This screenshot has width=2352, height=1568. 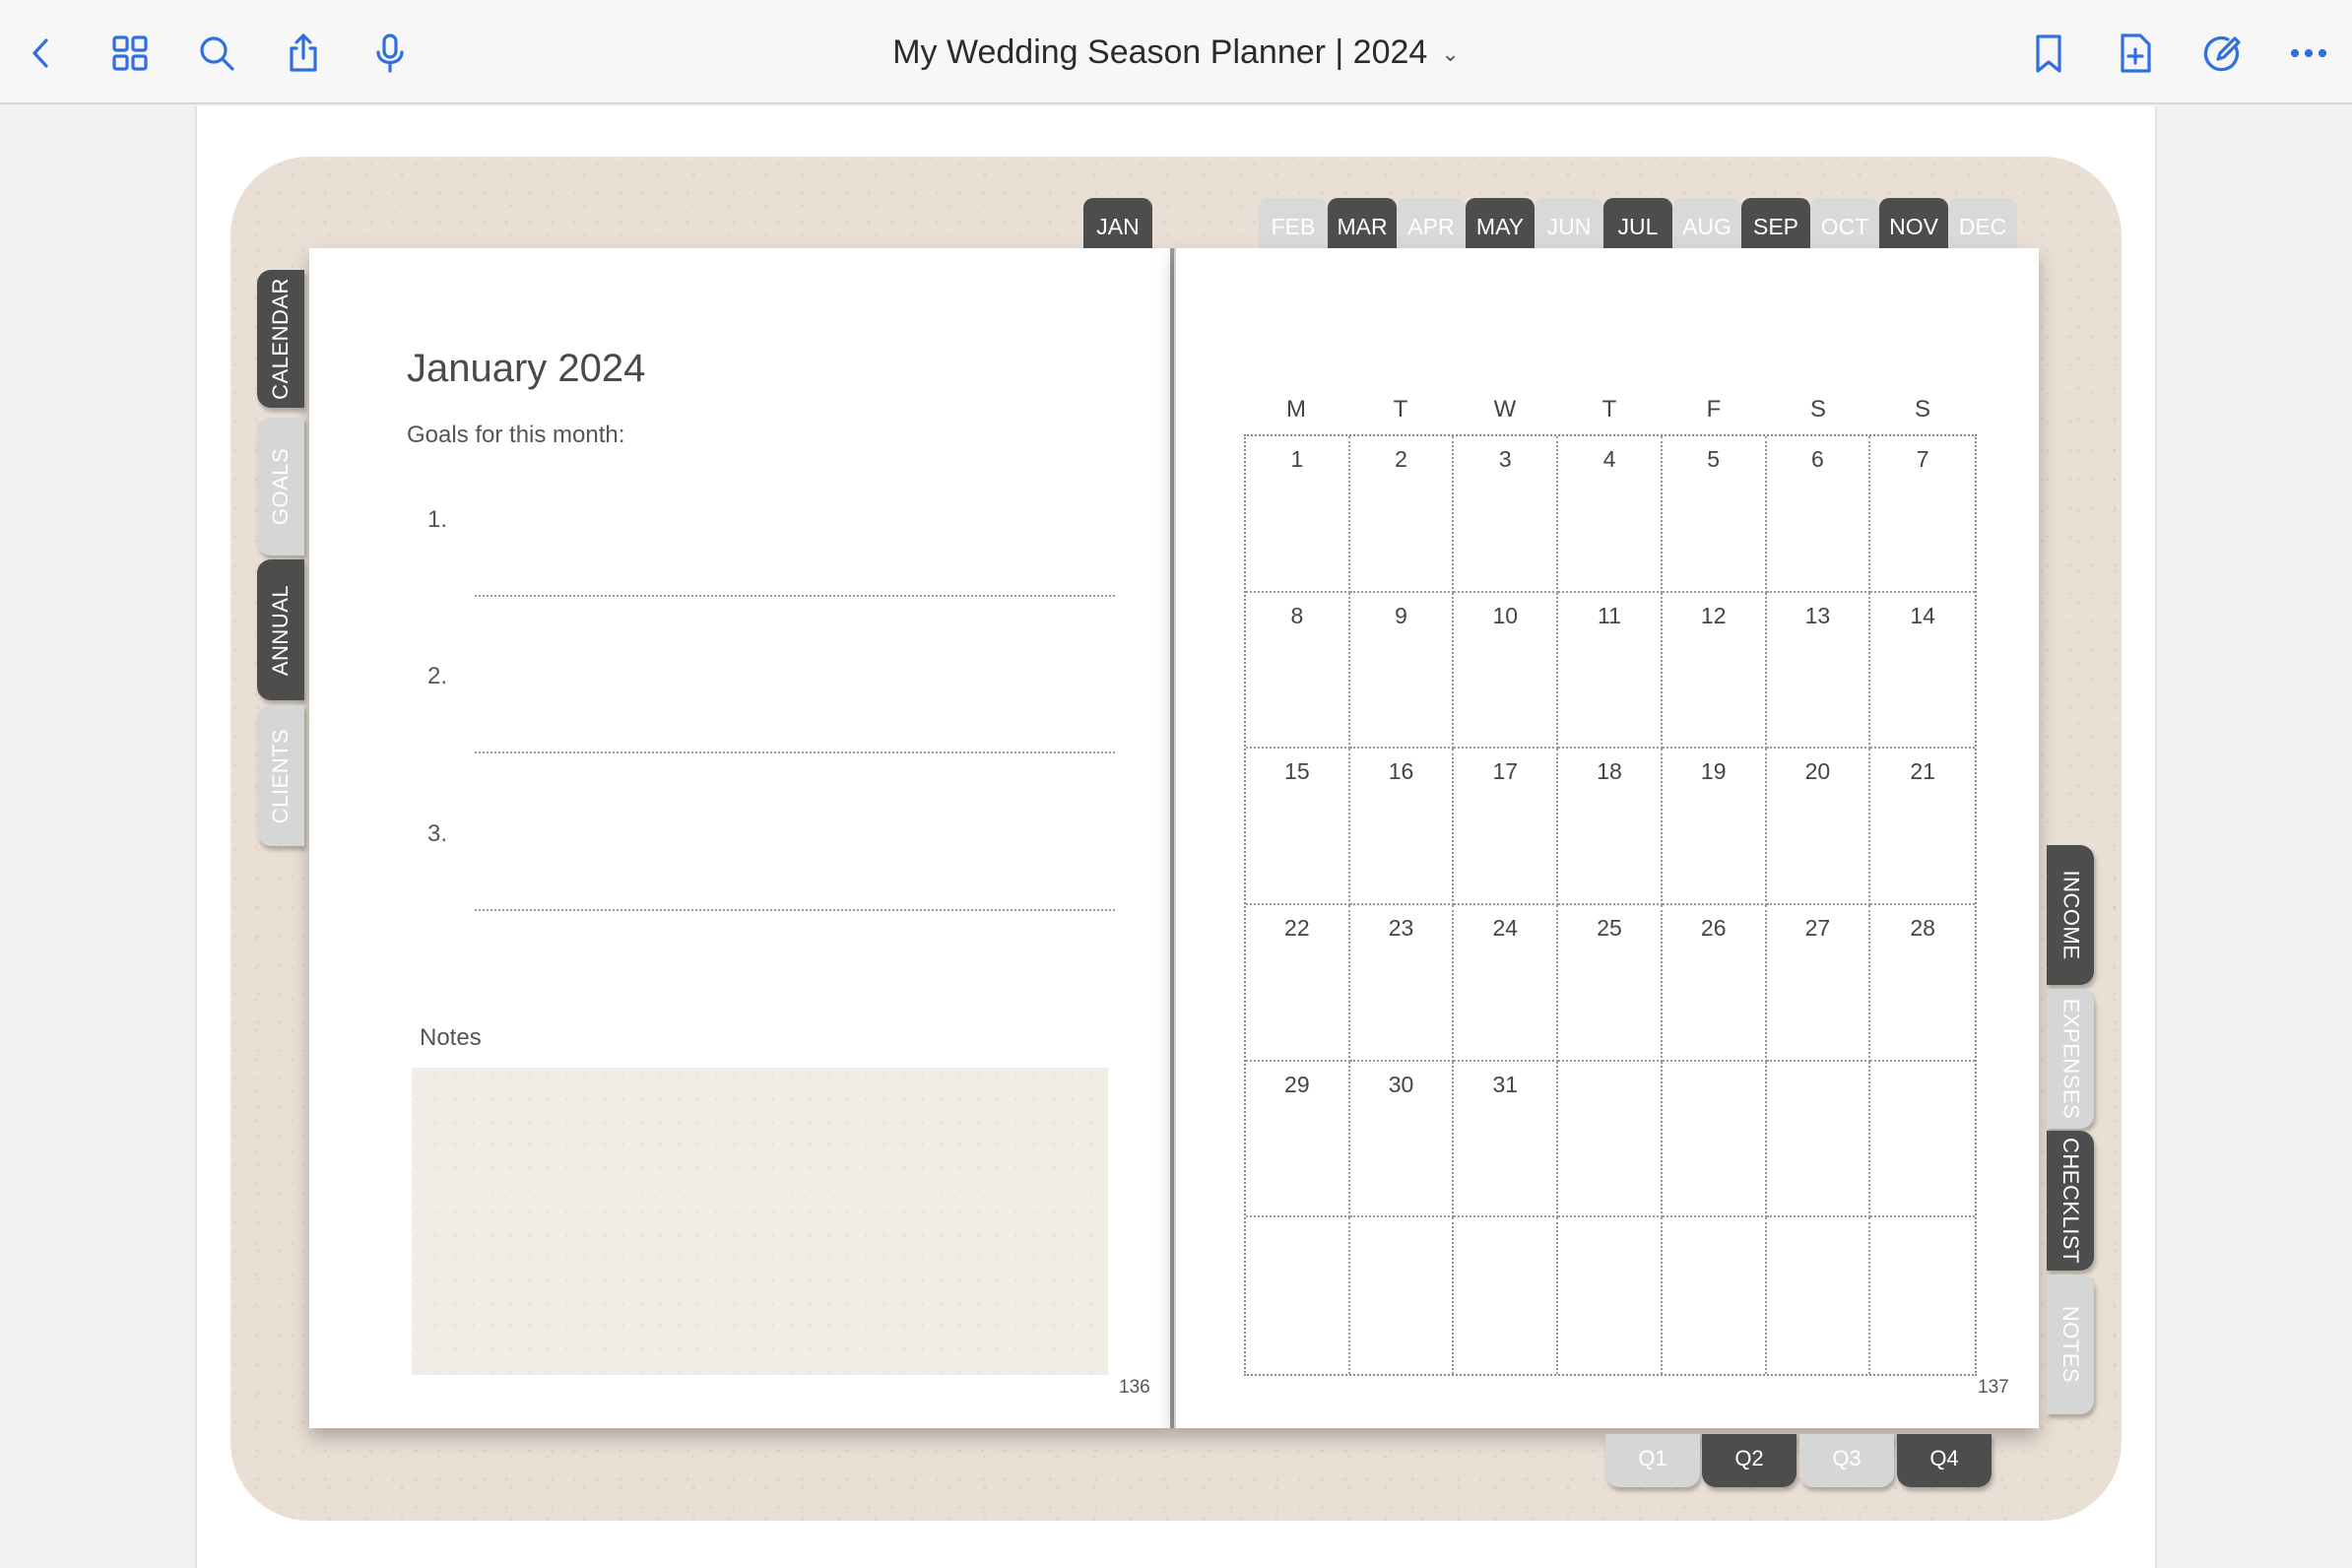 I want to click on calendar-day-28: 28, so click(x=1923, y=984).